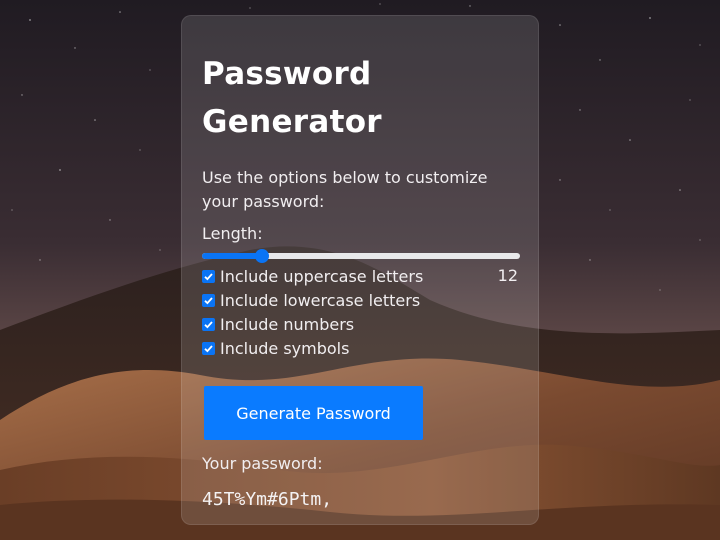 This screenshot has width=720, height=540. I want to click on option-uppercase: Include uppercase letters 12, so click(360, 276).